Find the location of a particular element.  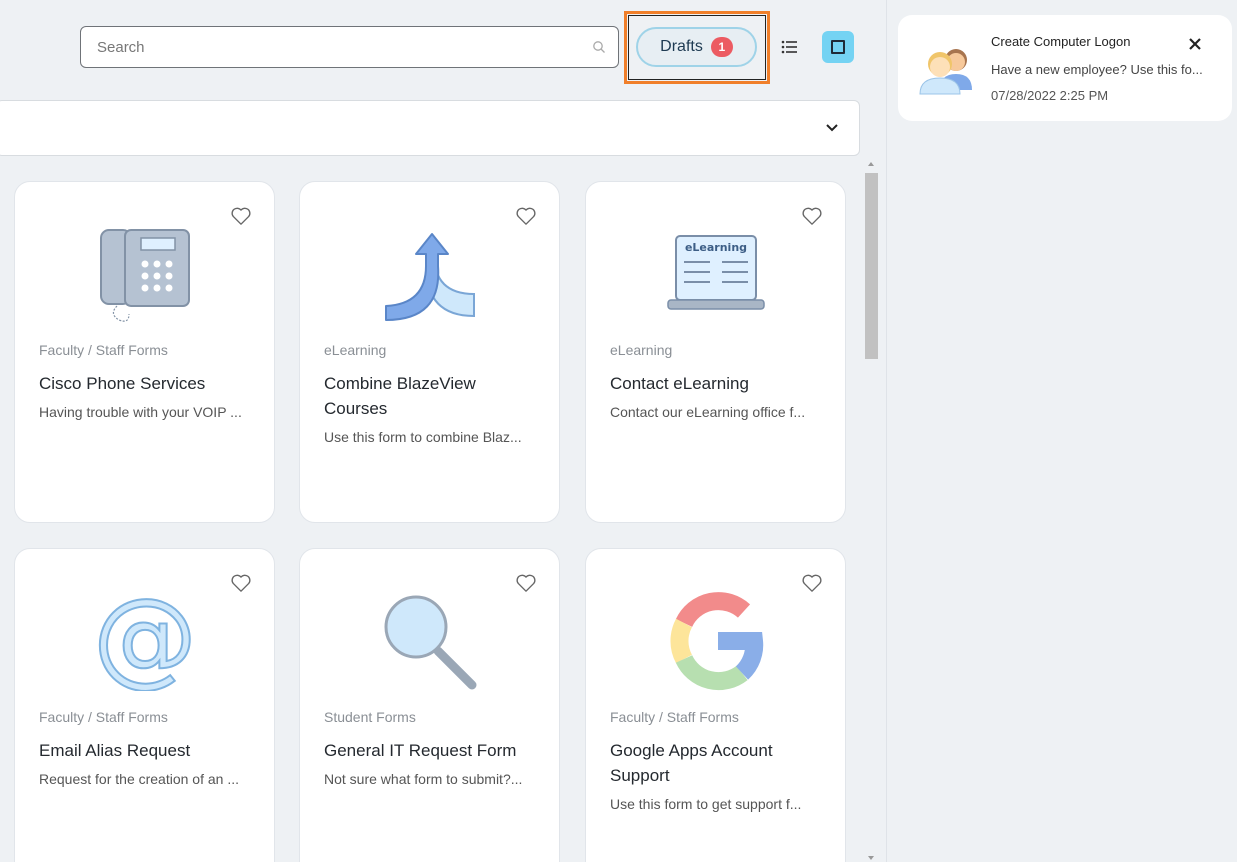

grid-view-icon is located at coordinates (838, 47).